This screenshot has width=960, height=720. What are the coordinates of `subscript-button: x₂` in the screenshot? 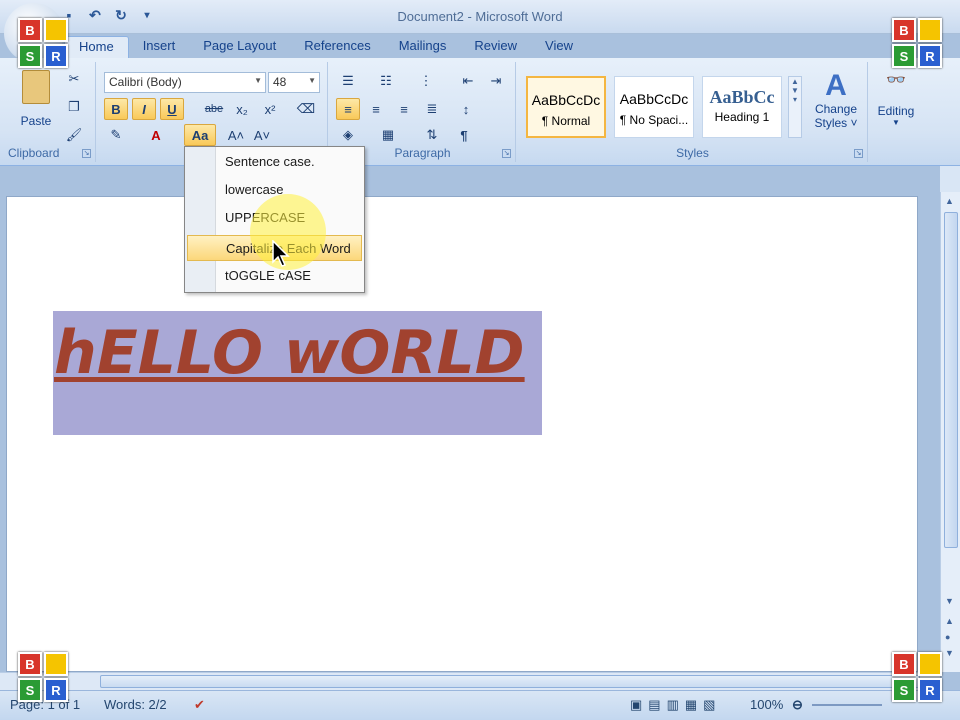 It's located at (242, 109).